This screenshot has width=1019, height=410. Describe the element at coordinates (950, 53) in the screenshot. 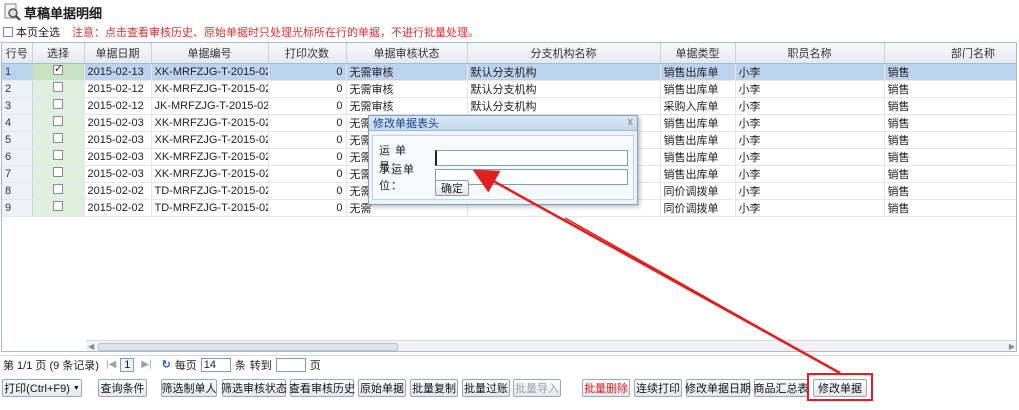

I see `col-header-dept: 部门名称` at that location.